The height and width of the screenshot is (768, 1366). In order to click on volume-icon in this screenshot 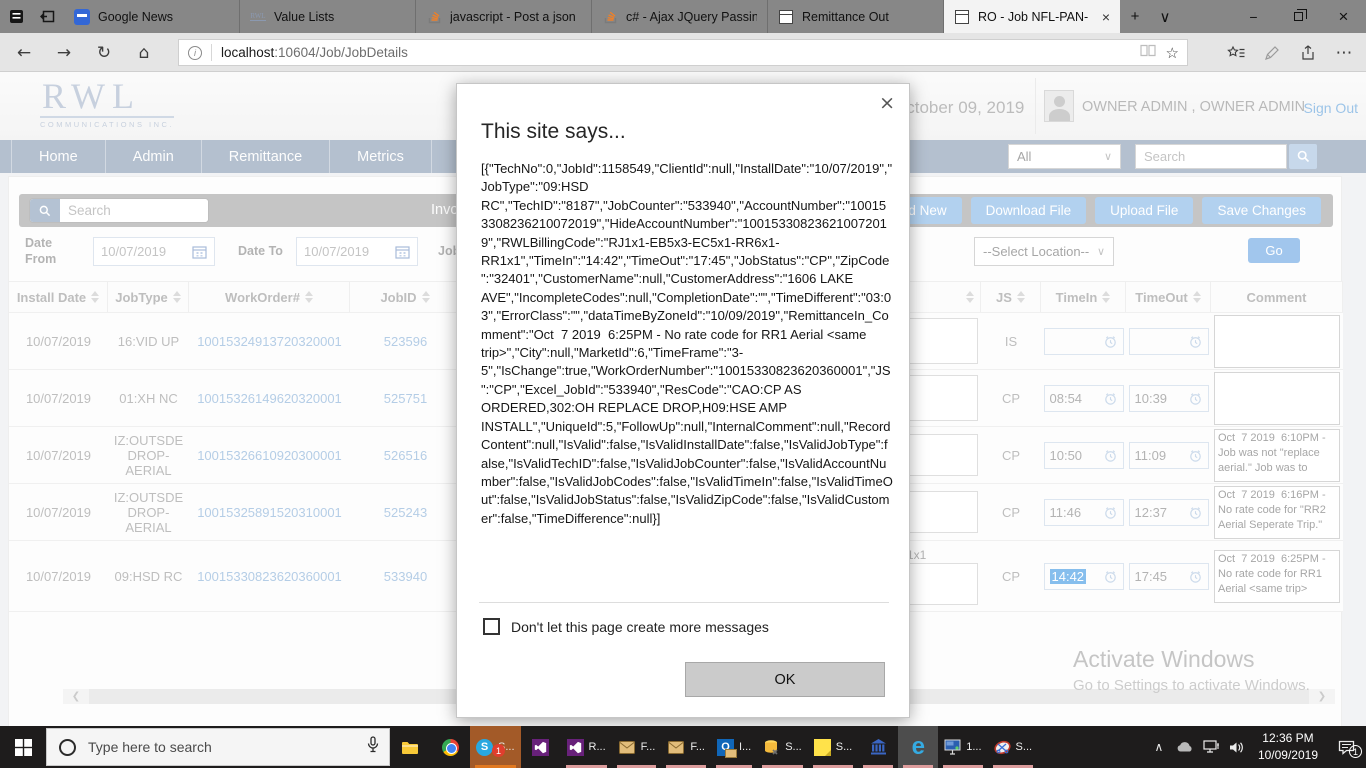, I will do `click(1237, 747)`.